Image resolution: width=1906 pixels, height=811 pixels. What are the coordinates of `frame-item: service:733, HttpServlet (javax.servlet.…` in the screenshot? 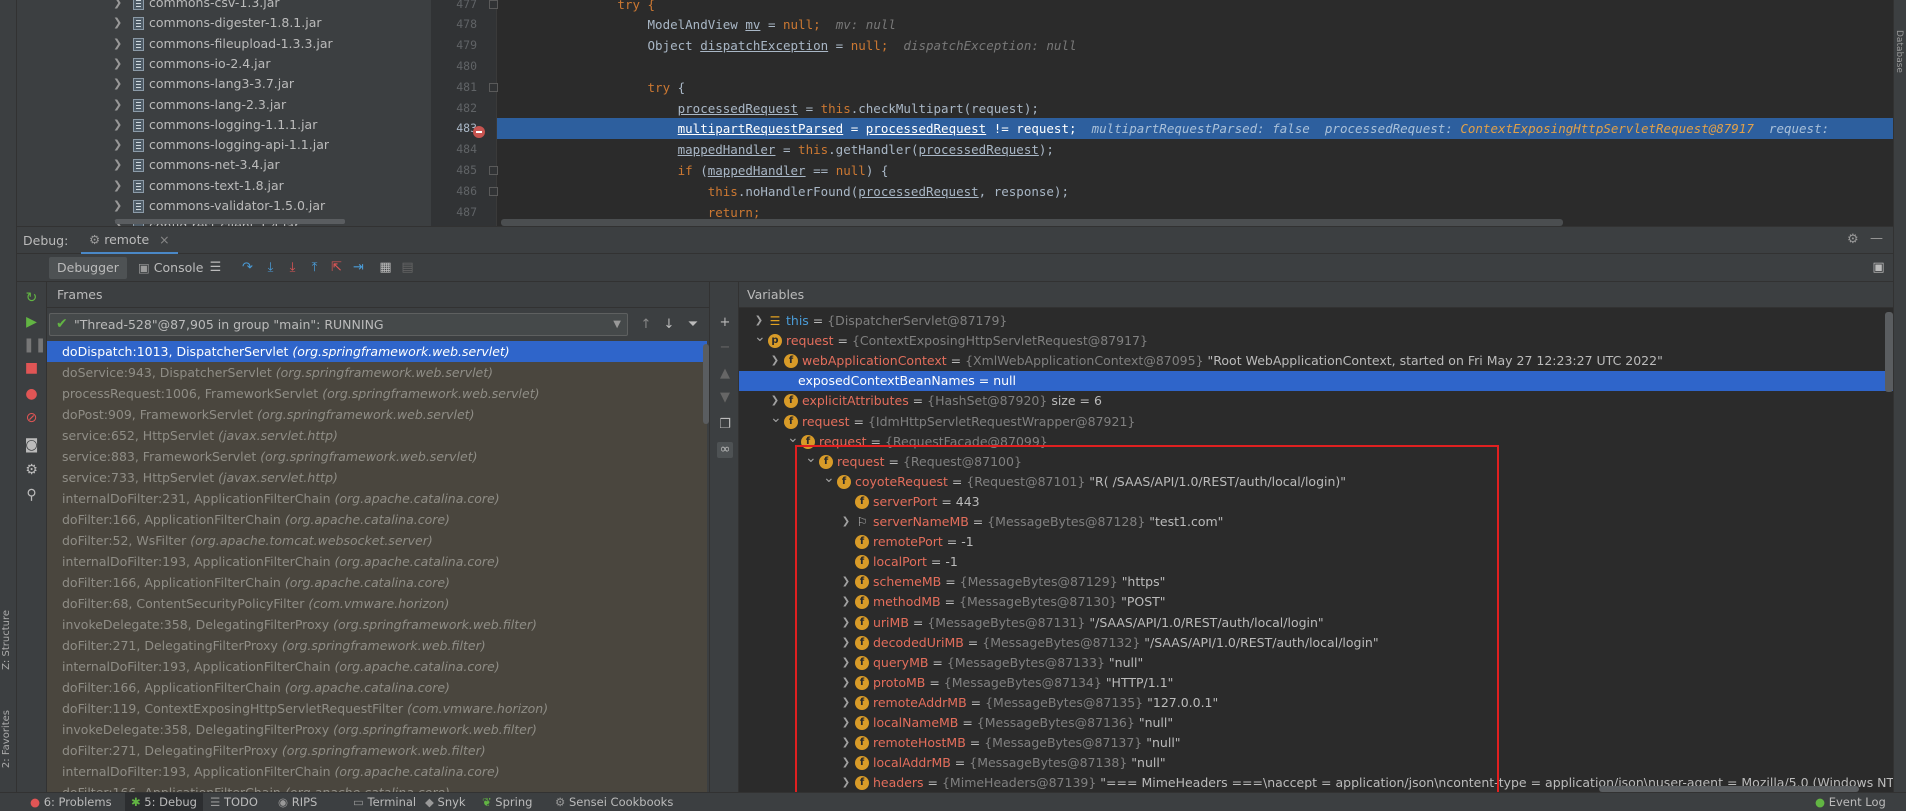 It's located at (377, 477).